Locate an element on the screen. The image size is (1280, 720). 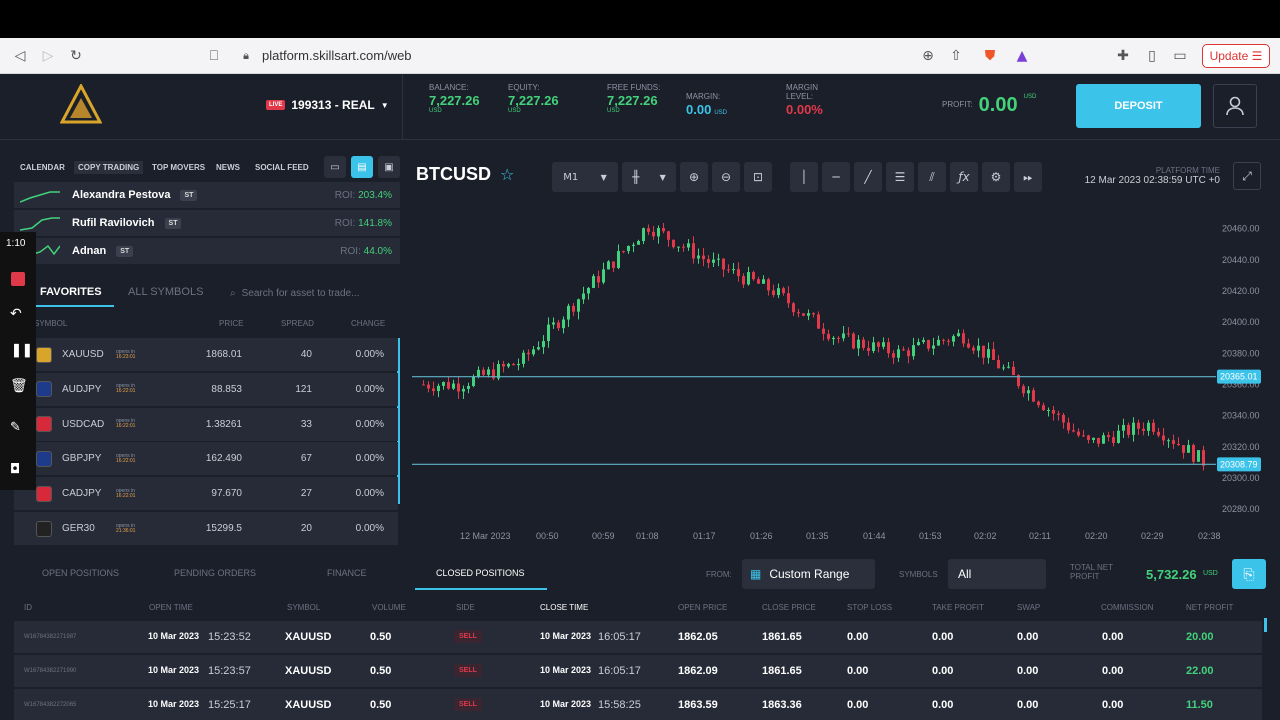
camera-icon: ◘ is located at coordinates (15, 469).